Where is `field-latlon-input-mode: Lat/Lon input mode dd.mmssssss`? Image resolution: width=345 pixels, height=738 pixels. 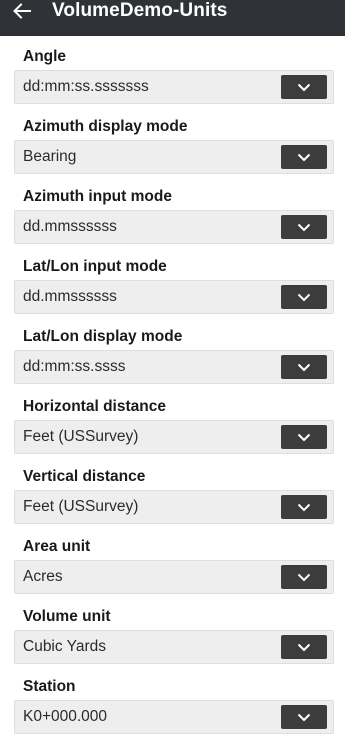 field-latlon-input-mode: Lat/Lon input mode dd.mmssssss is located at coordinates (172, 289).